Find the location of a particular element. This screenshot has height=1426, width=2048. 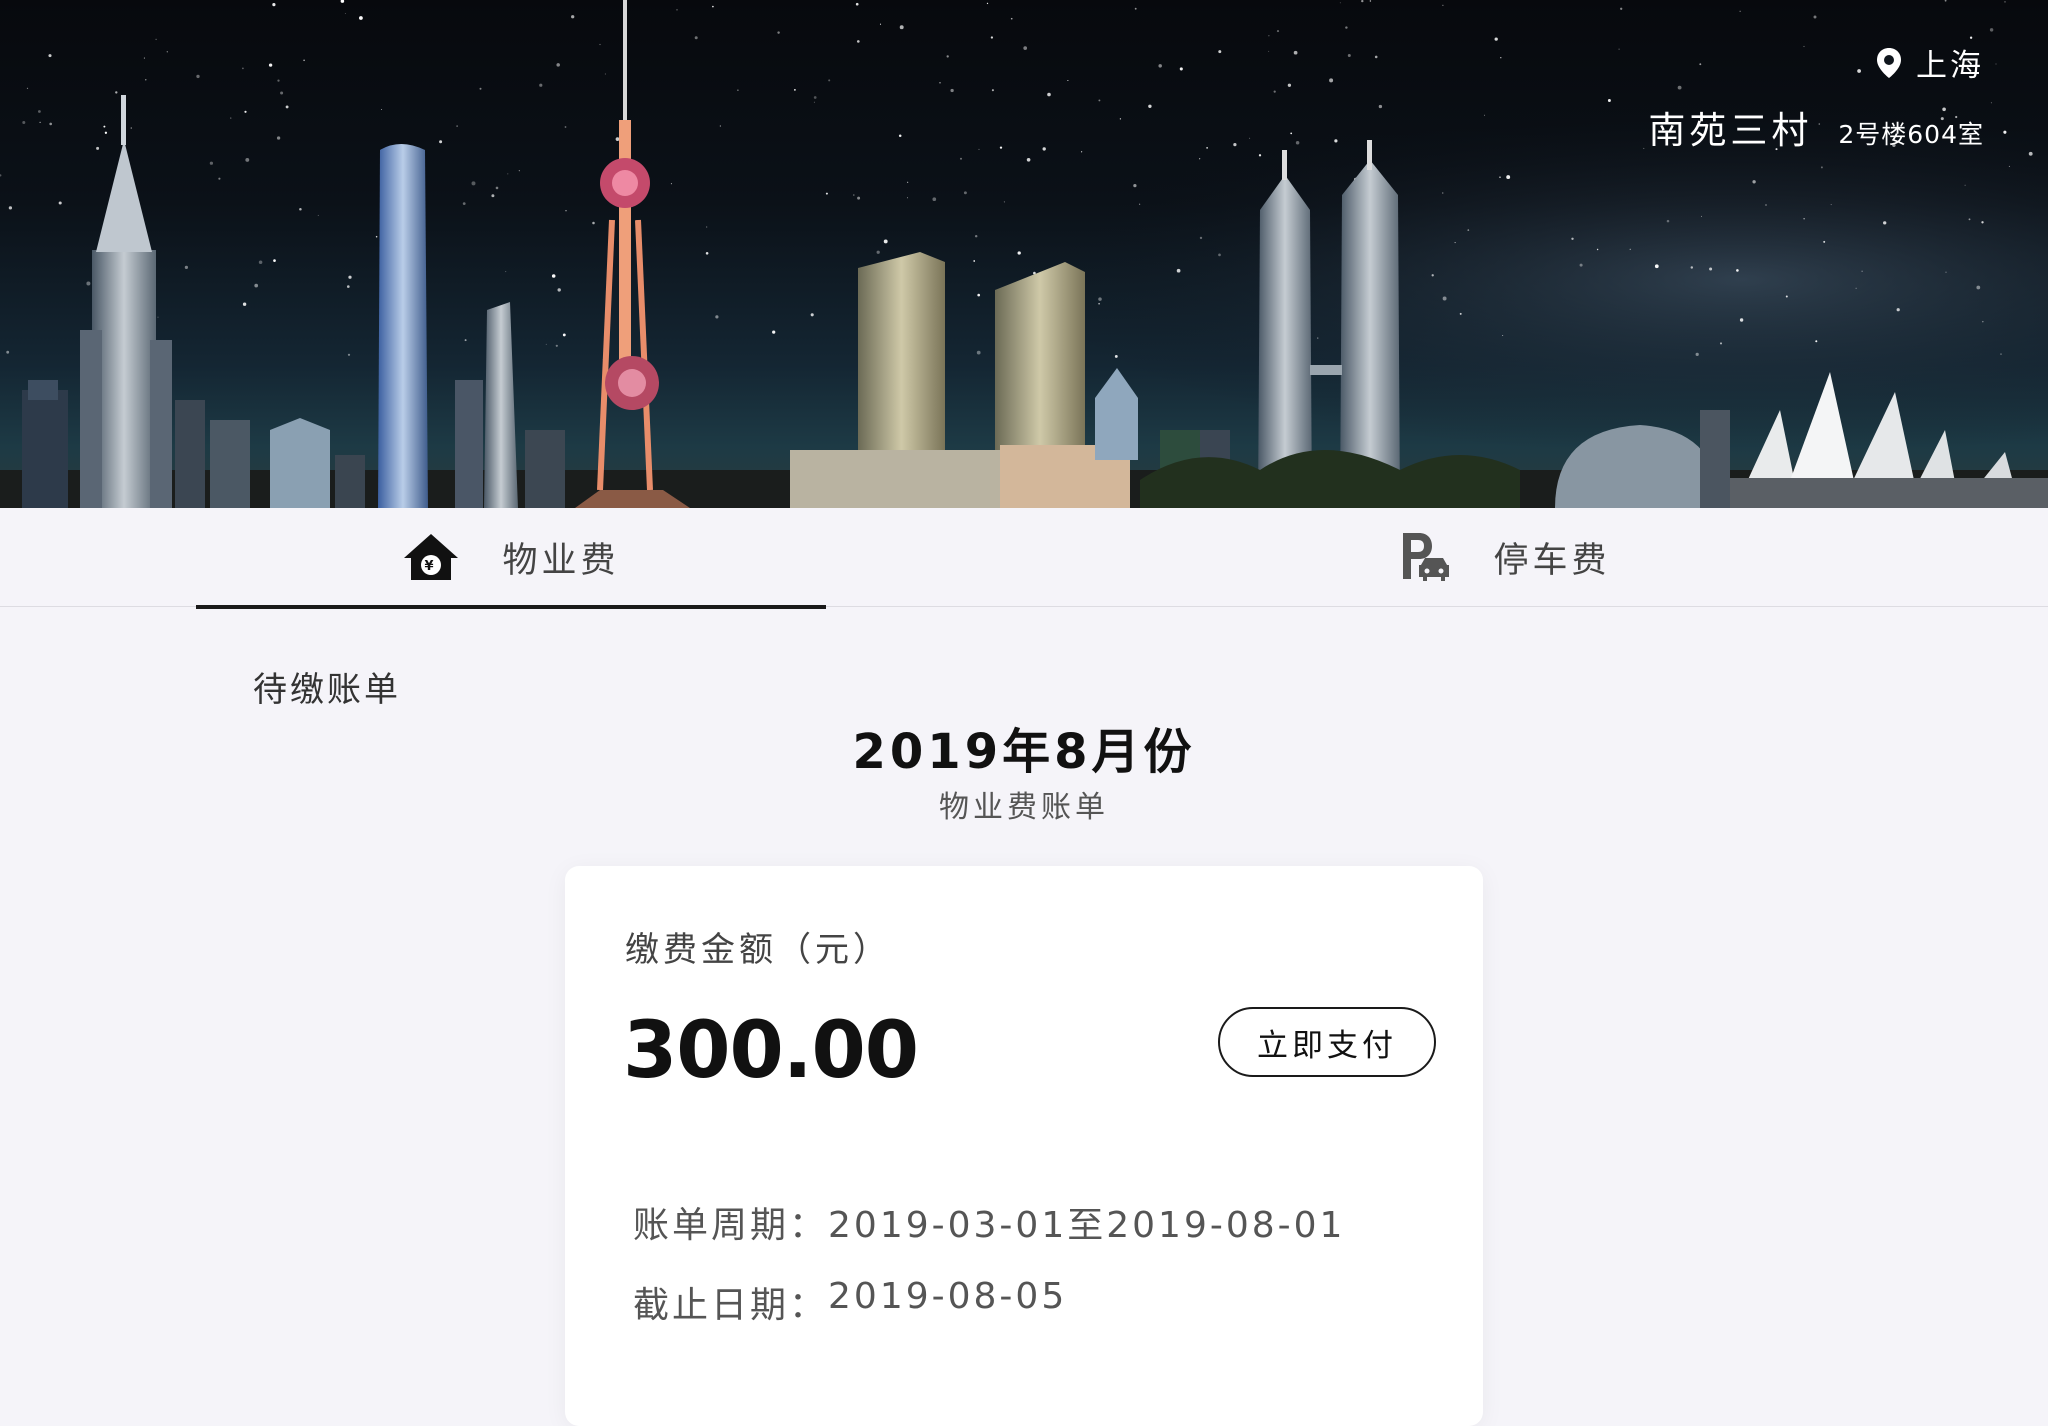

tab-label: 停车费 is located at coordinates (1552, 560).